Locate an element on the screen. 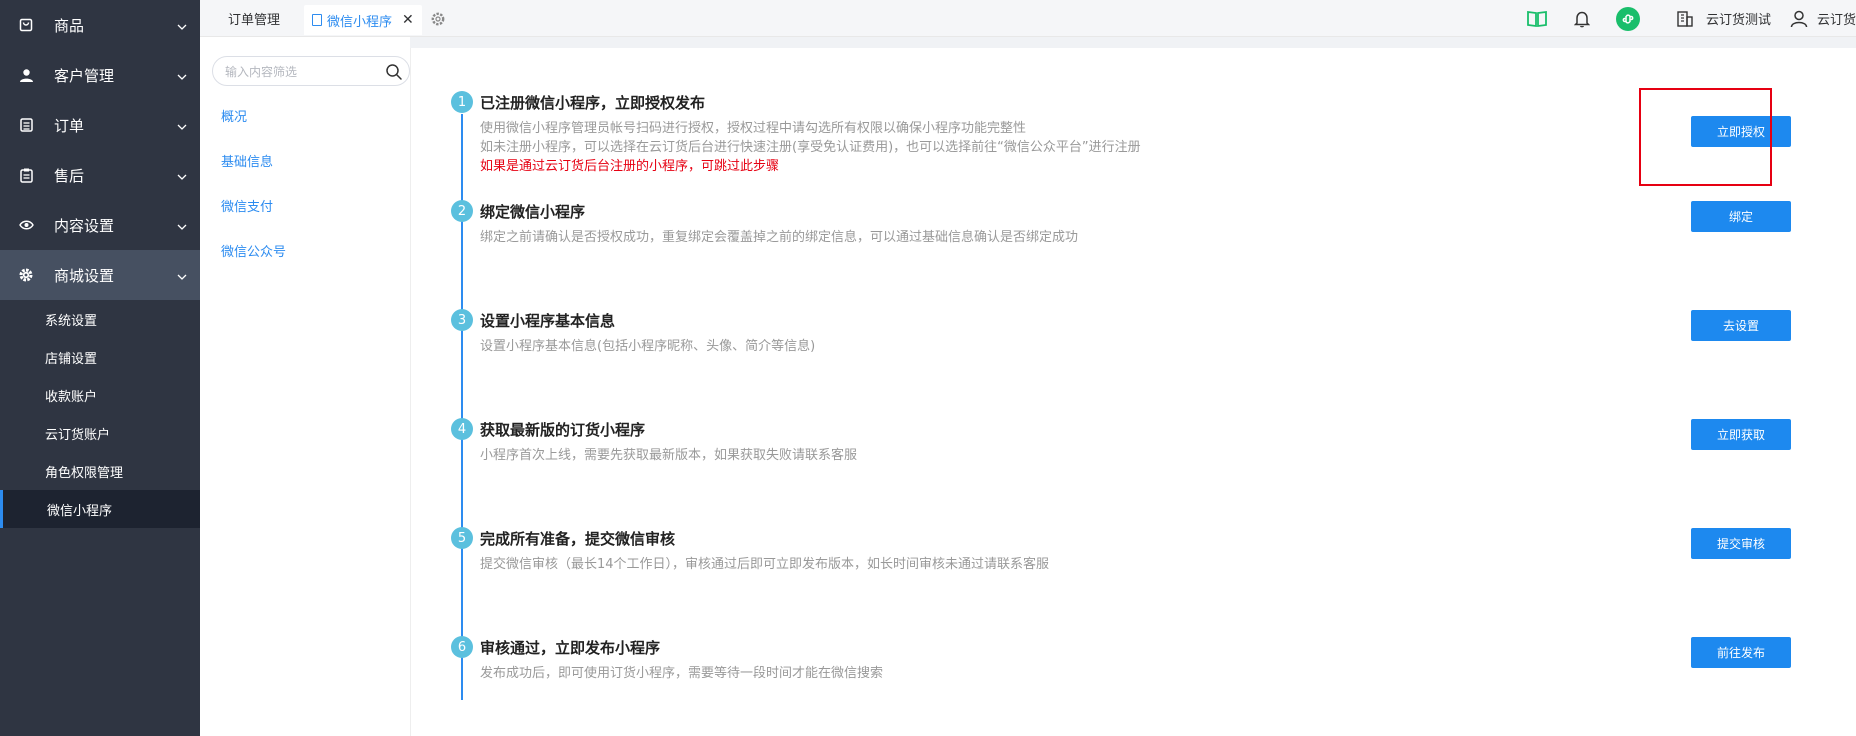  menu-label: 商城设置 is located at coordinates (84, 275).